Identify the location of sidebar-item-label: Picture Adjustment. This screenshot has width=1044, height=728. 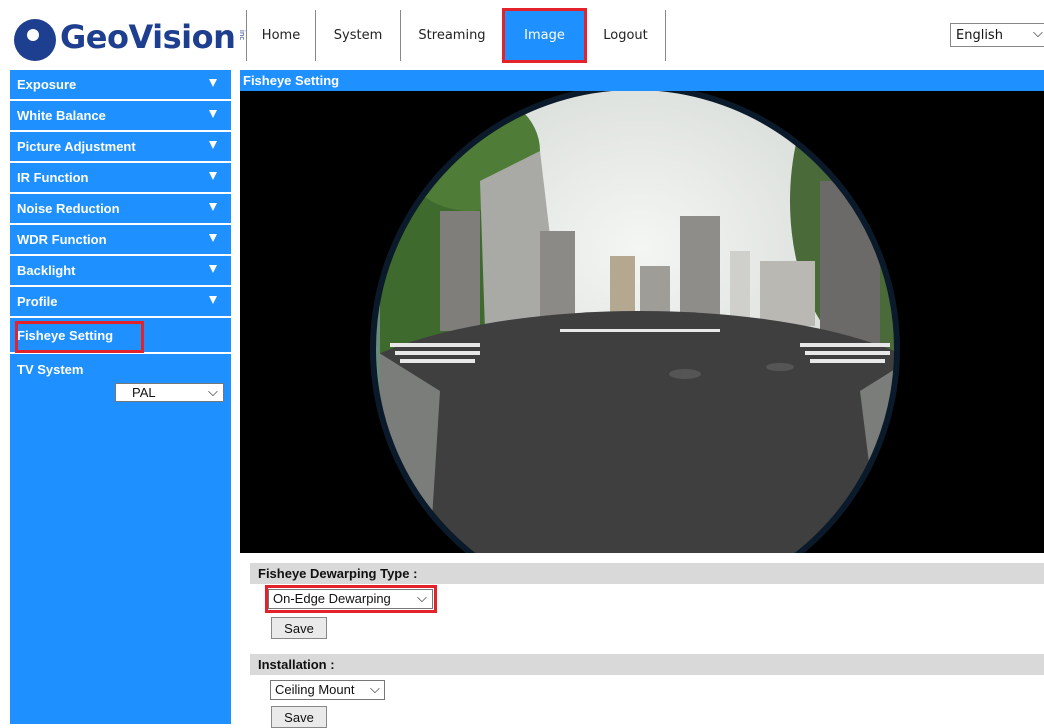
(76, 146).